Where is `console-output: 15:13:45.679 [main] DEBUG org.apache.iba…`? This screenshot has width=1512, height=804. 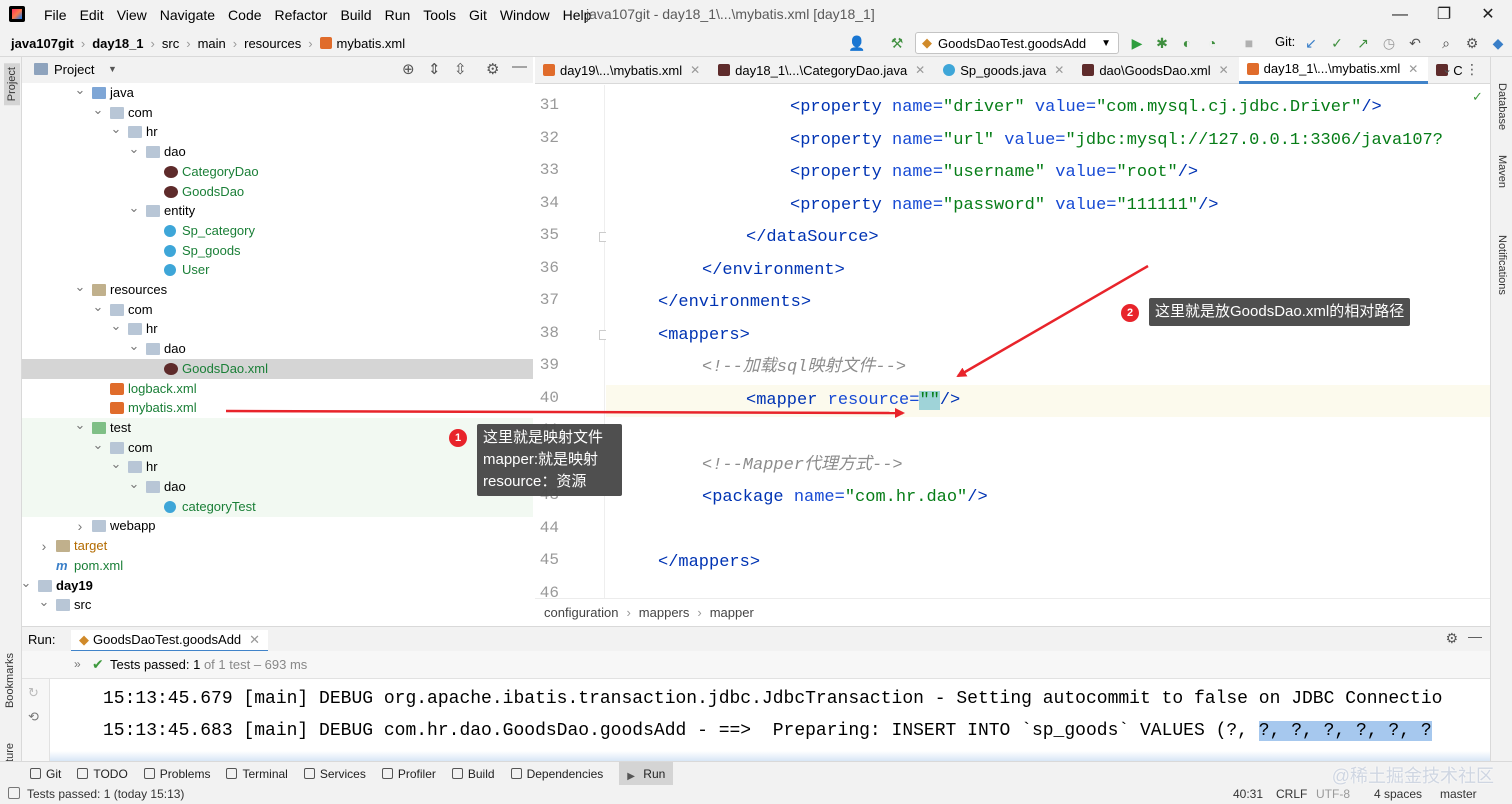
console-output: 15:13:45.679 [main] DEBUG org.apache.iba… is located at coordinates (770, 720).